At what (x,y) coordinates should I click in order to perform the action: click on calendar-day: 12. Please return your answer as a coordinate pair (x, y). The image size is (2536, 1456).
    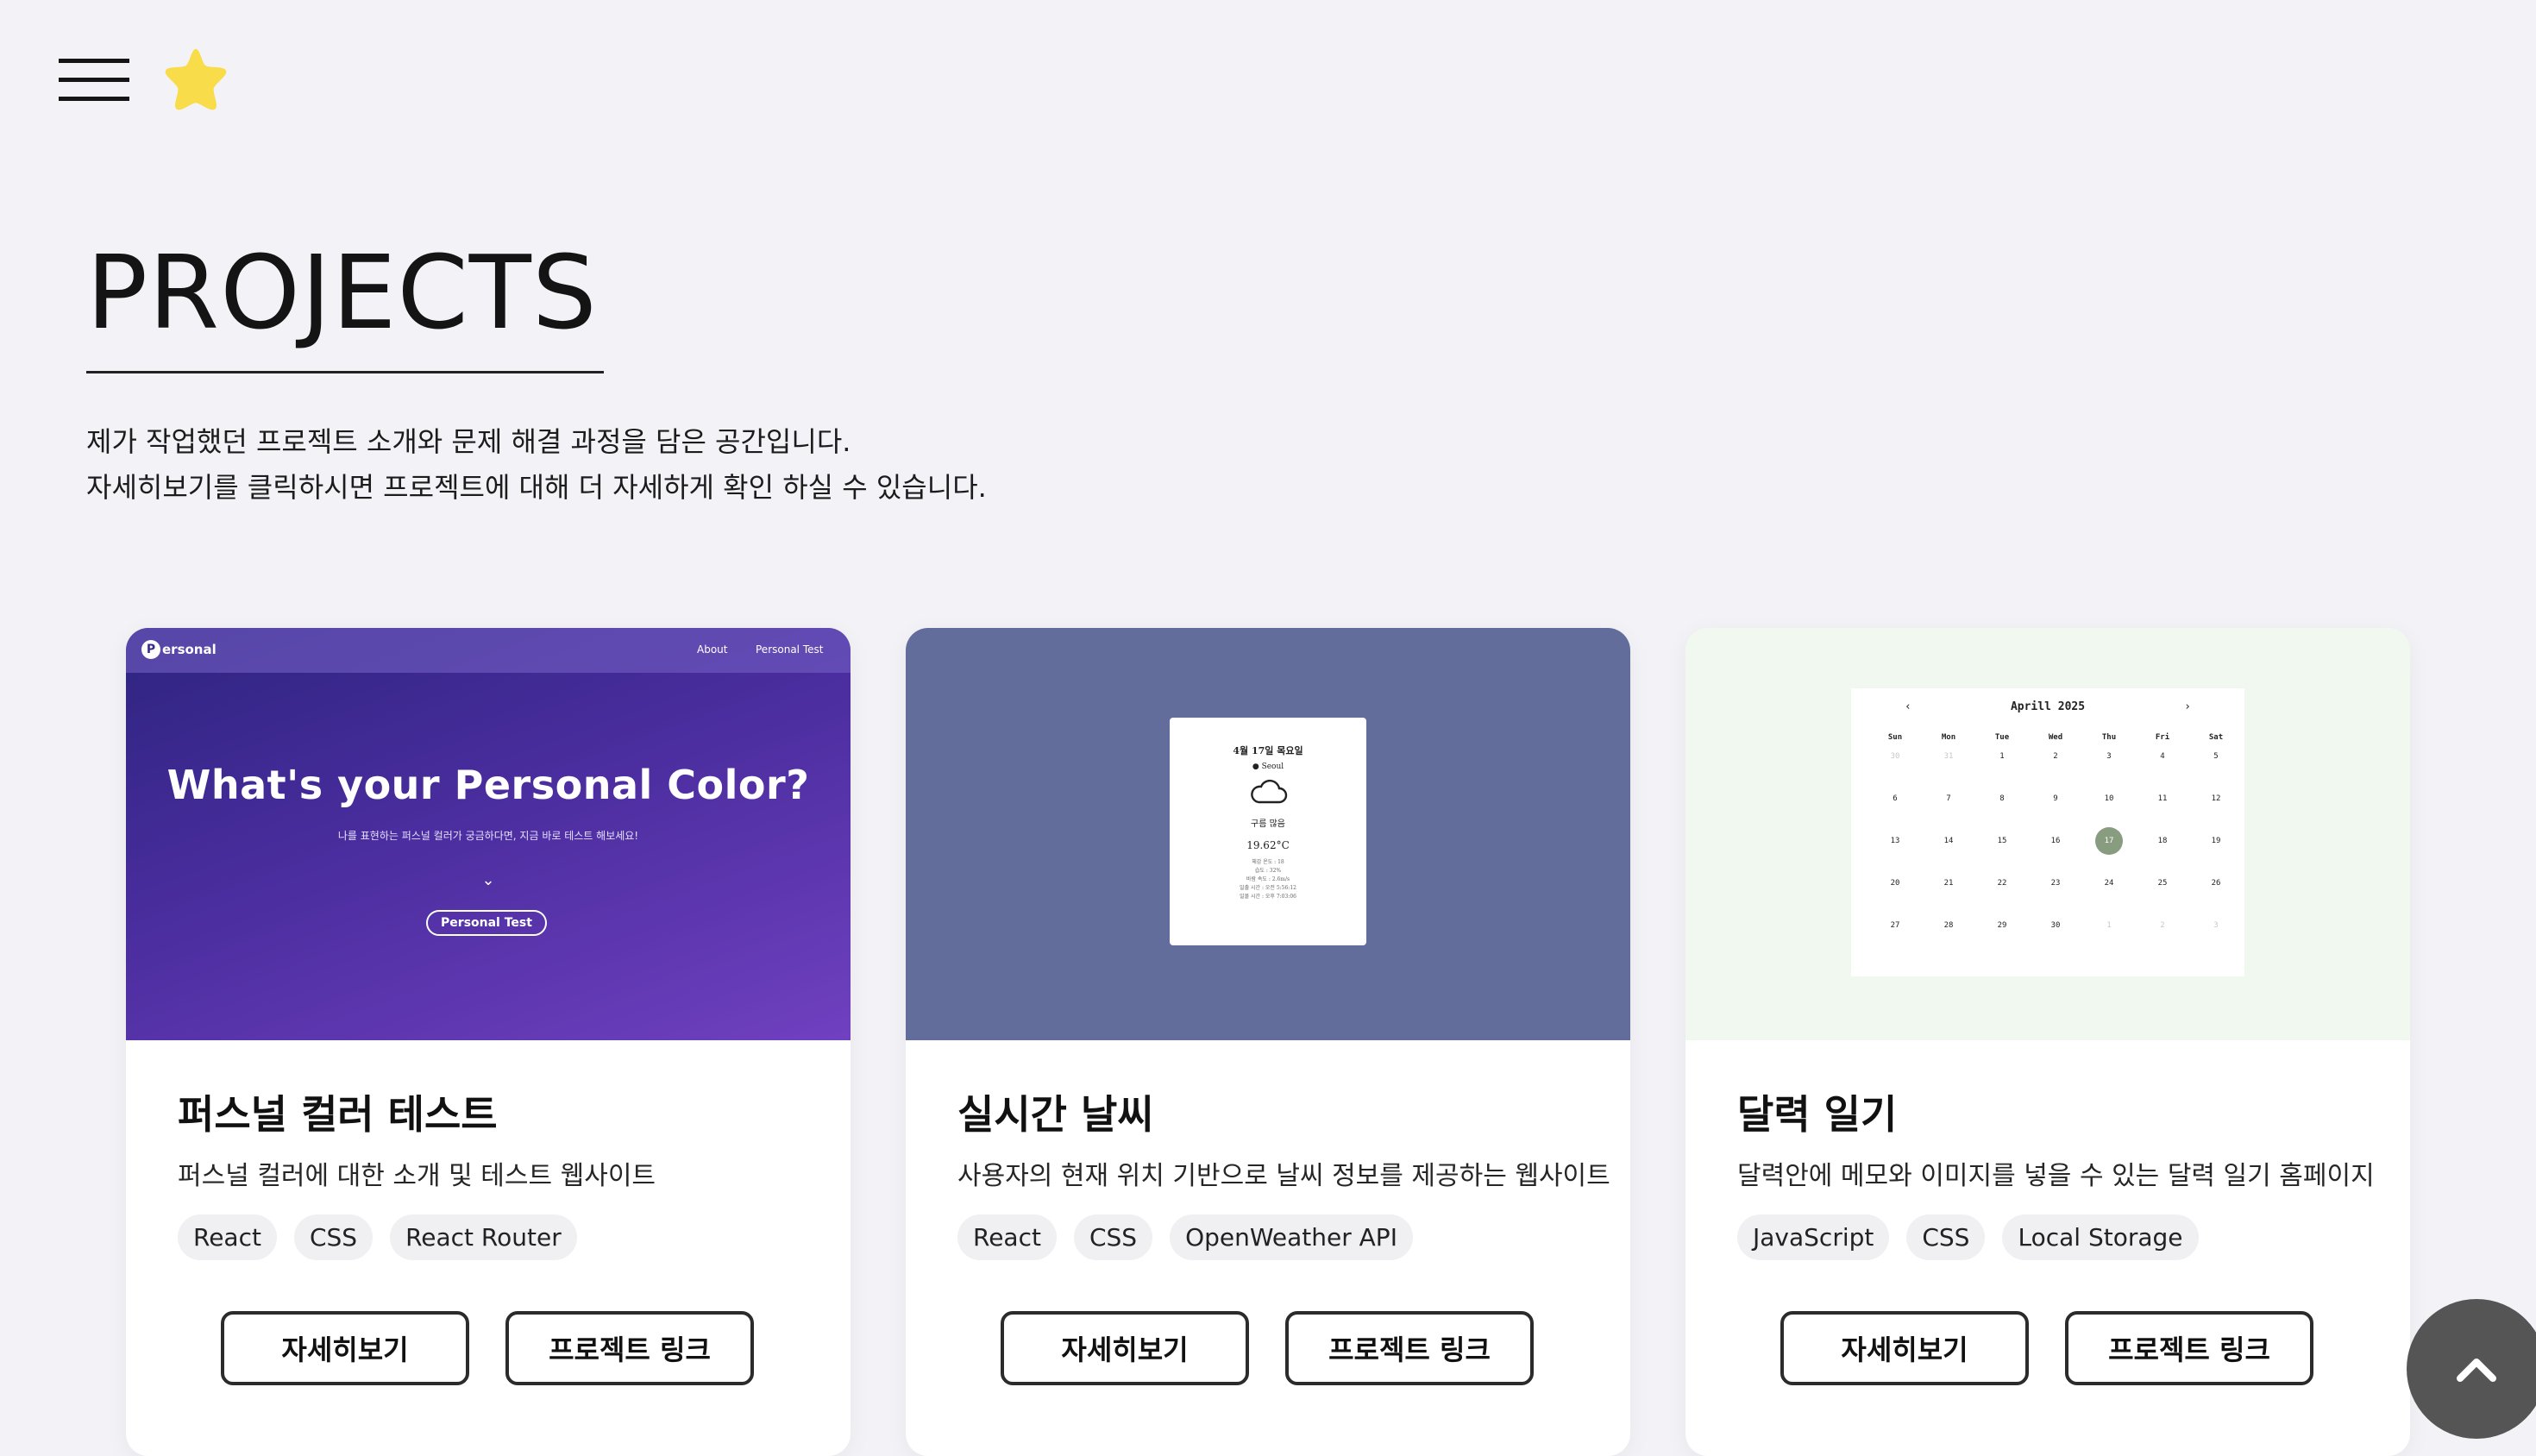
    Looking at the image, I should click on (2216, 799).